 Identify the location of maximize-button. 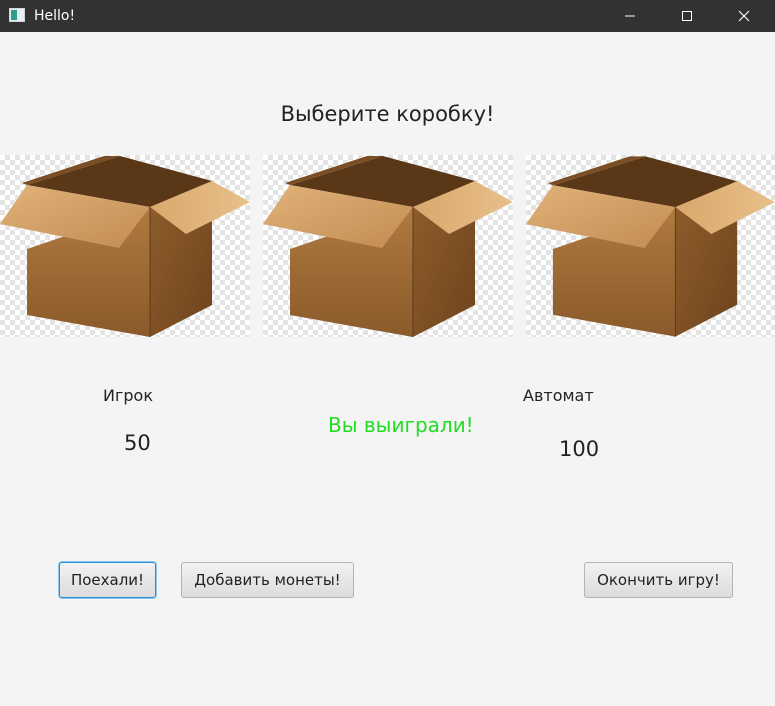
(687, 16).